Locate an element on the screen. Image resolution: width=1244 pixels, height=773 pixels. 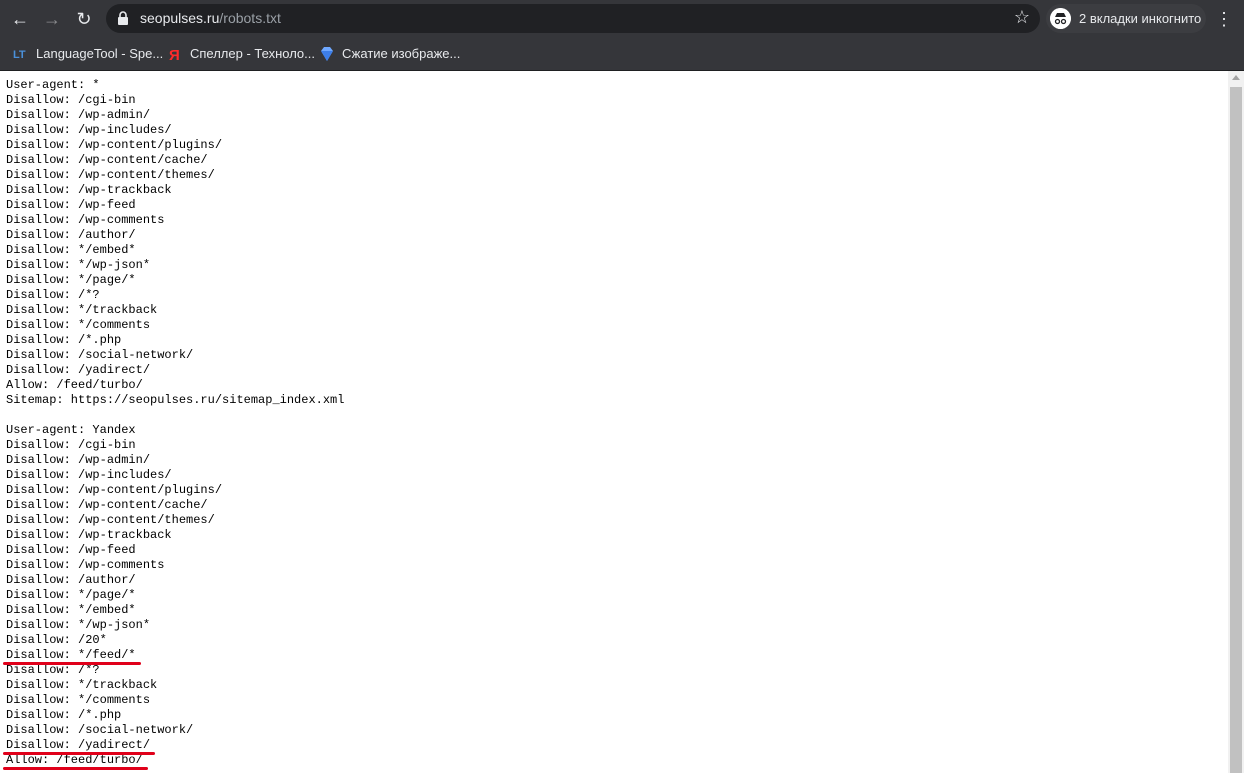
reload-icon: ↻ is located at coordinates (84, 19).